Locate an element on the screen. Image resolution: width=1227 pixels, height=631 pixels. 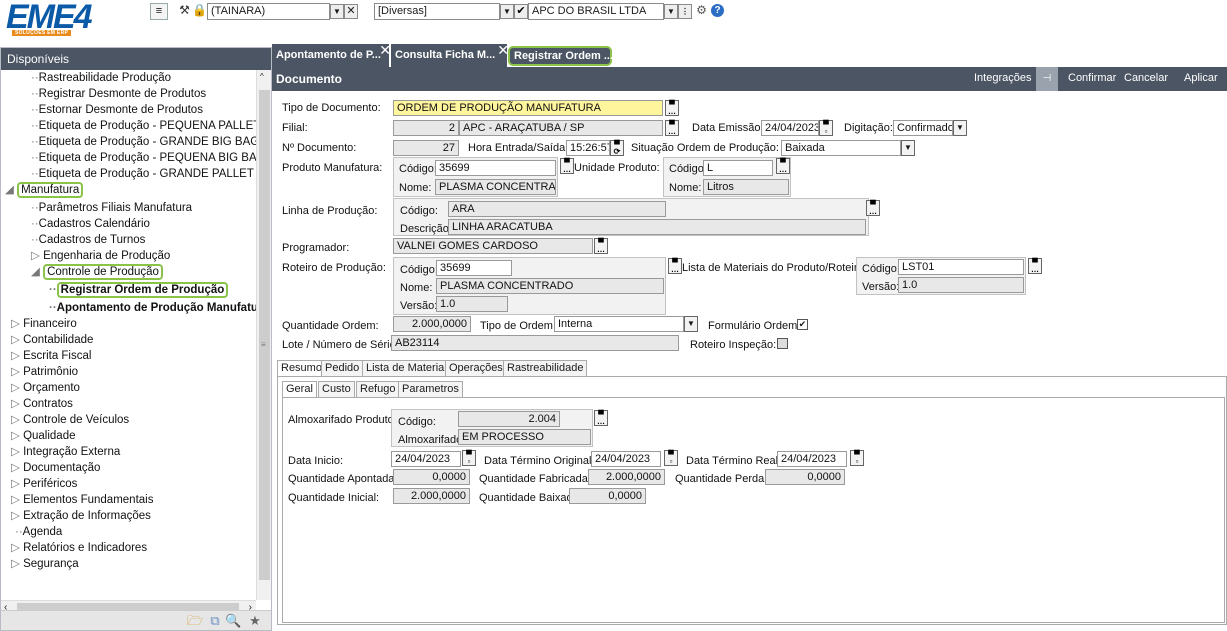
tree-item-etiqueta-pequena-pallet: ··Etiqueta de Produção - PEQUENA PALLET is located at coordinates (143, 126).